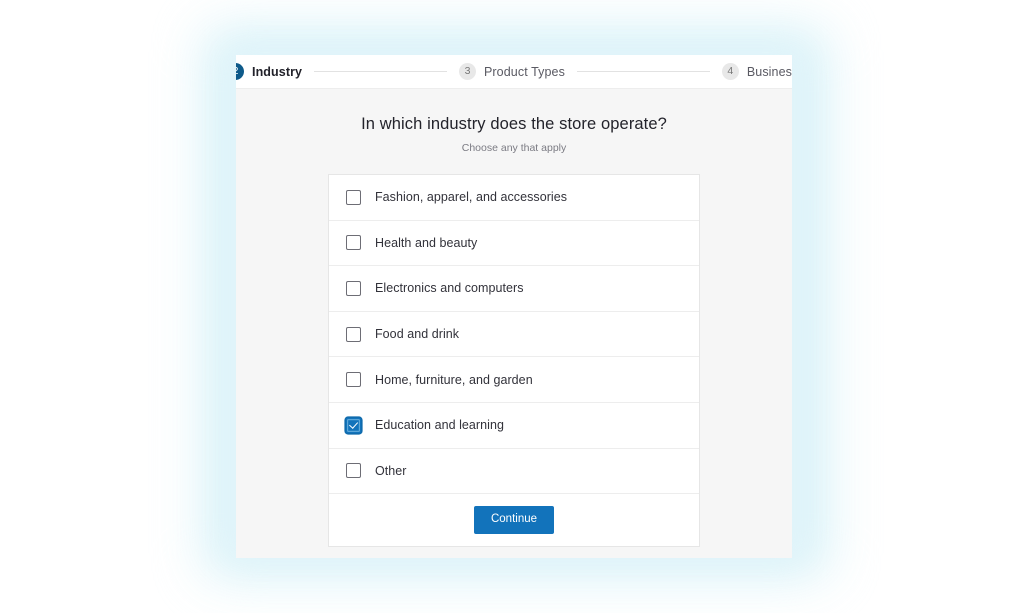 This screenshot has width=1024, height=613. What do you see at coordinates (449, 288) in the screenshot?
I see `list-item-label: Electronics and computers` at bounding box center [449, 288].